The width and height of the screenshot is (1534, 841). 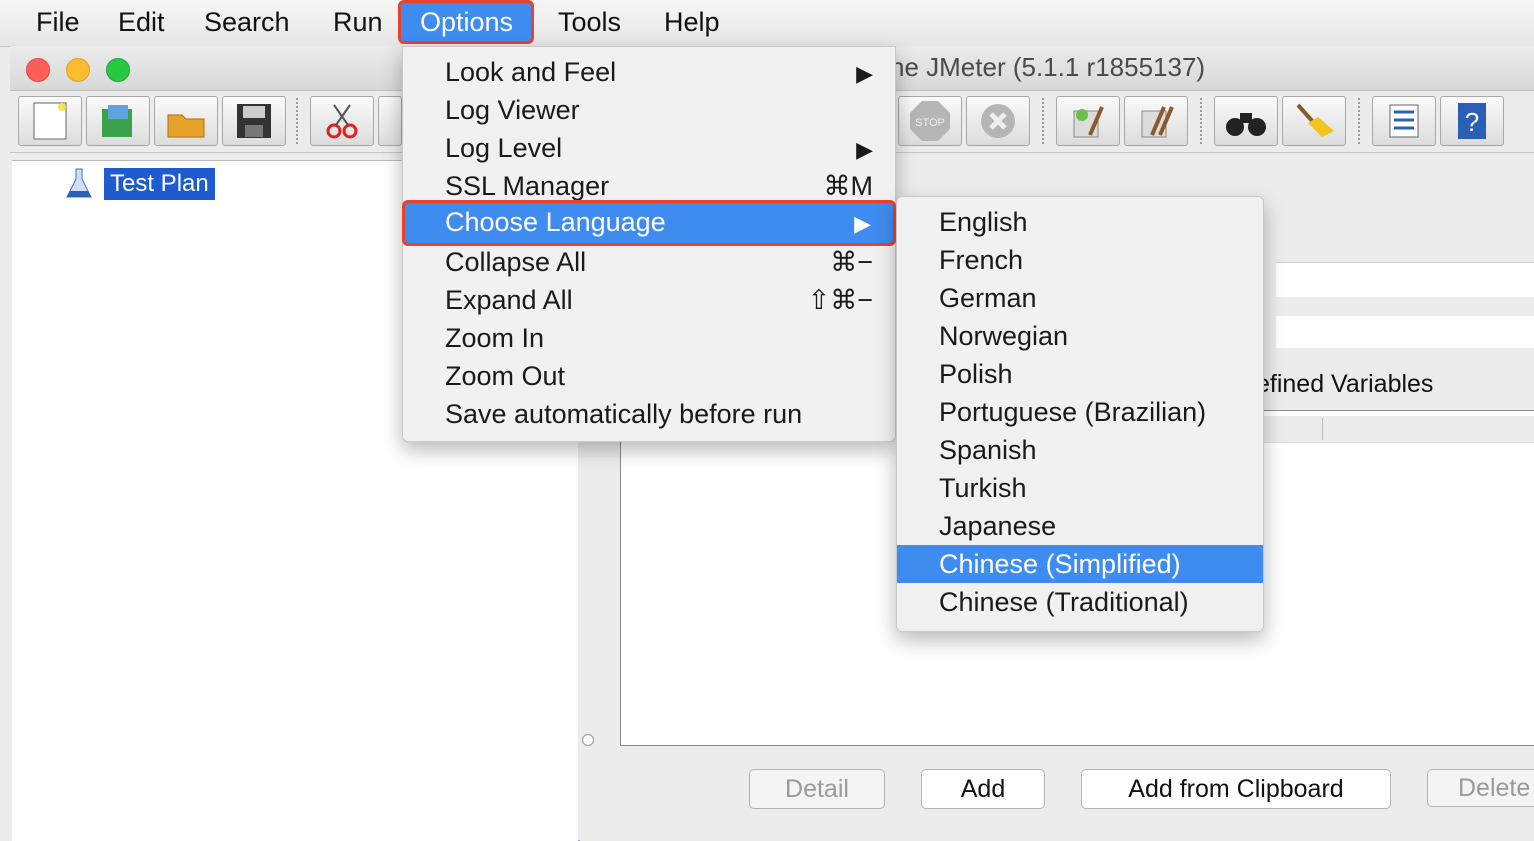 I want to click on search-button, so click(x=1246, y=121).